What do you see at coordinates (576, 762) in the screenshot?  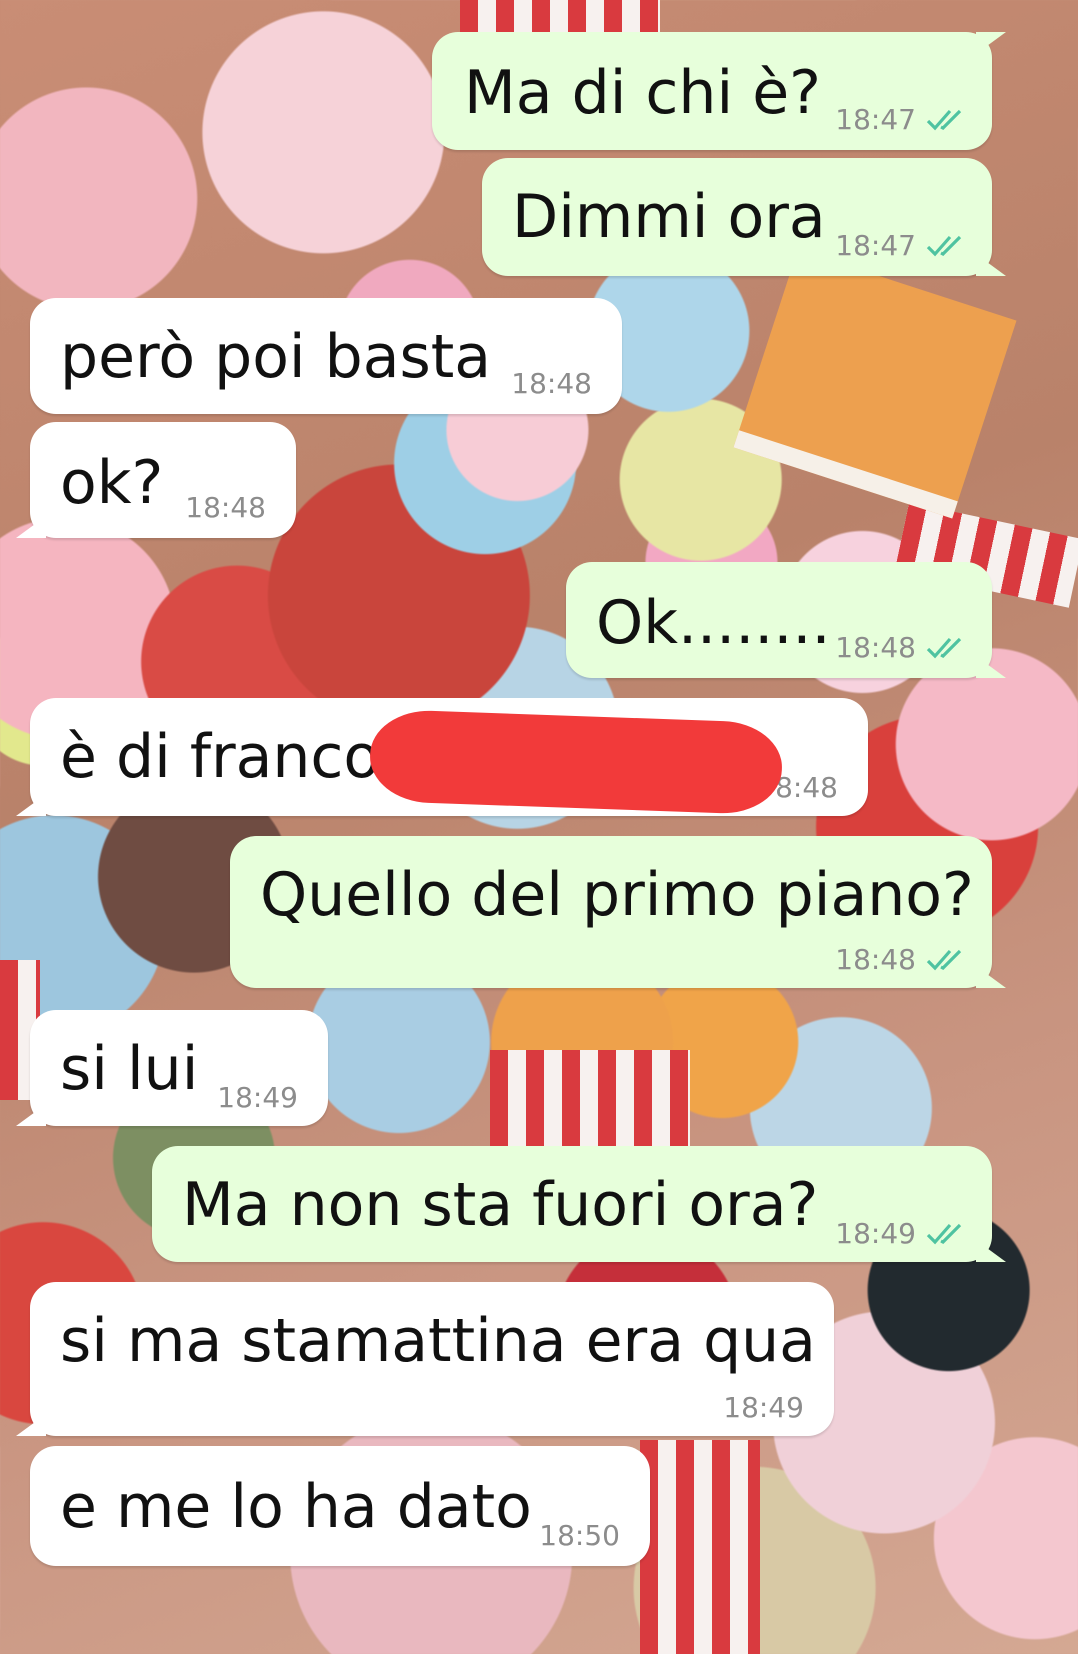 I see `redaction-scribble` at bounding box center [576, 762].